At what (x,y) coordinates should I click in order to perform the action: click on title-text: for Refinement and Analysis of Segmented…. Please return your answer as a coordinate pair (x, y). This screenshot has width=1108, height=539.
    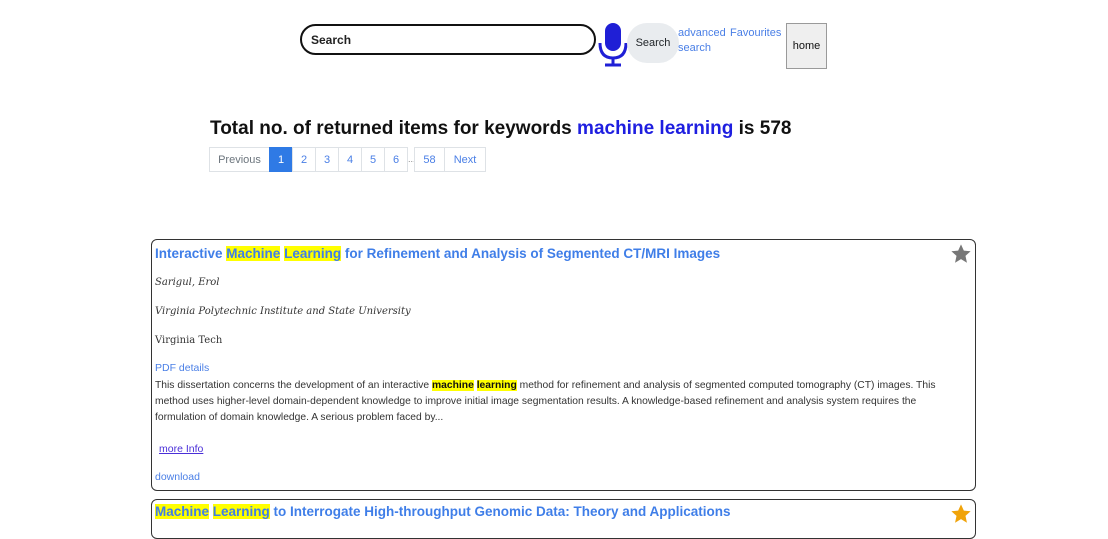
    Looking at the image, I should click on (531, 253).